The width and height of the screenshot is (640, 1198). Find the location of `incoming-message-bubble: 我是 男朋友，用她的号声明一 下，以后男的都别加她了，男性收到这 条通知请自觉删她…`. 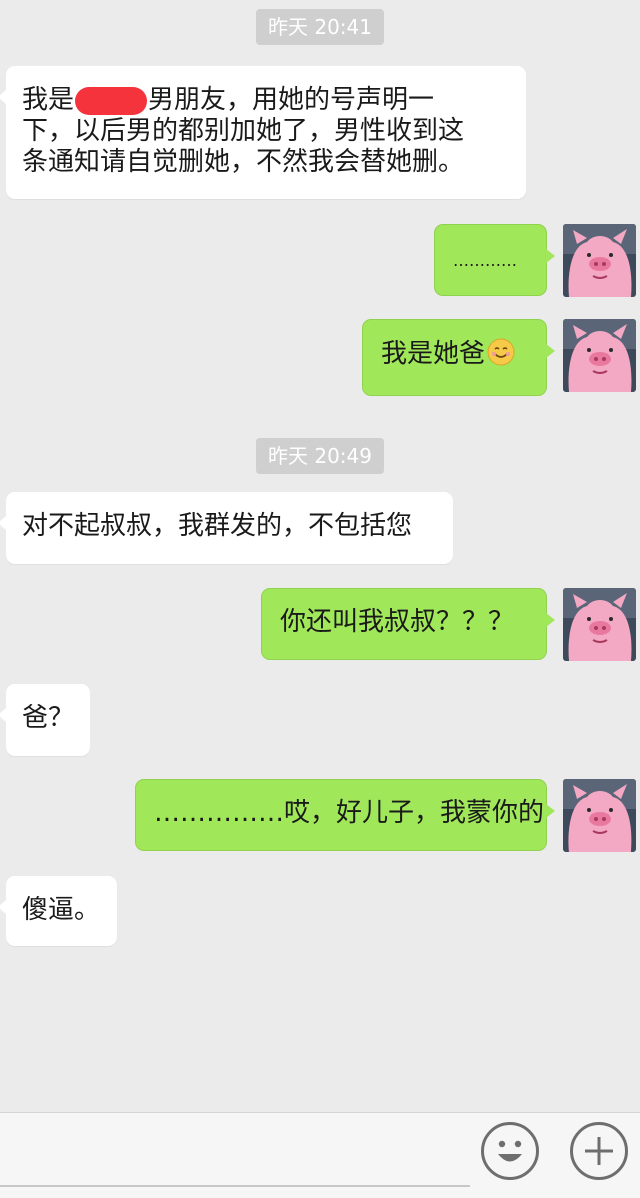

incoming-message-bubble: 我是 男朋友，用她的号声明一 下，以后男的都别加她了，男性收到这 条通知请自觉删她… is located at coordinates (263, 132).